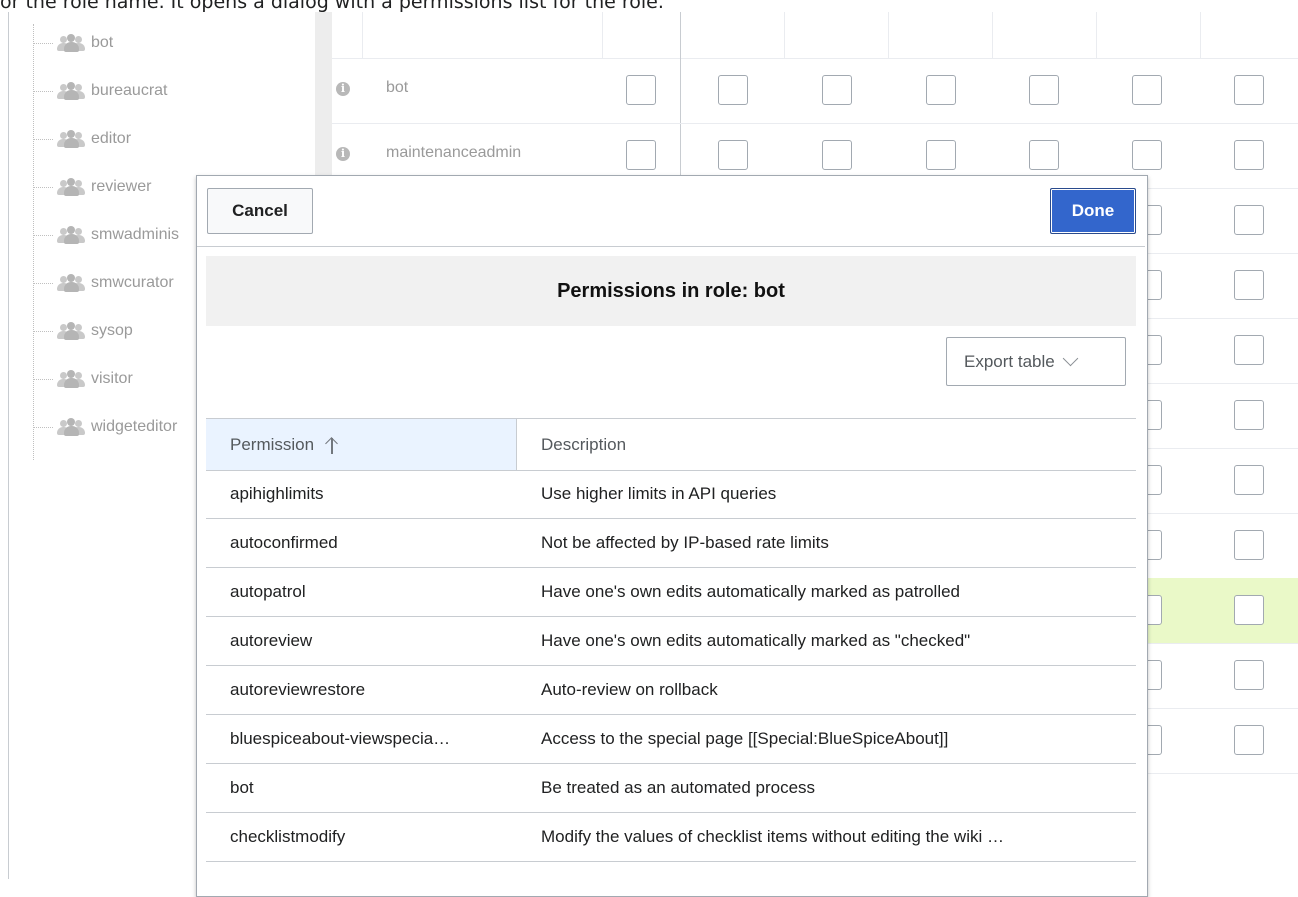 The height and width of the screenshot is (897, 1298). Describe the element at coordinates (815, 35) in the screenshot. I see `grid-header` at that location.